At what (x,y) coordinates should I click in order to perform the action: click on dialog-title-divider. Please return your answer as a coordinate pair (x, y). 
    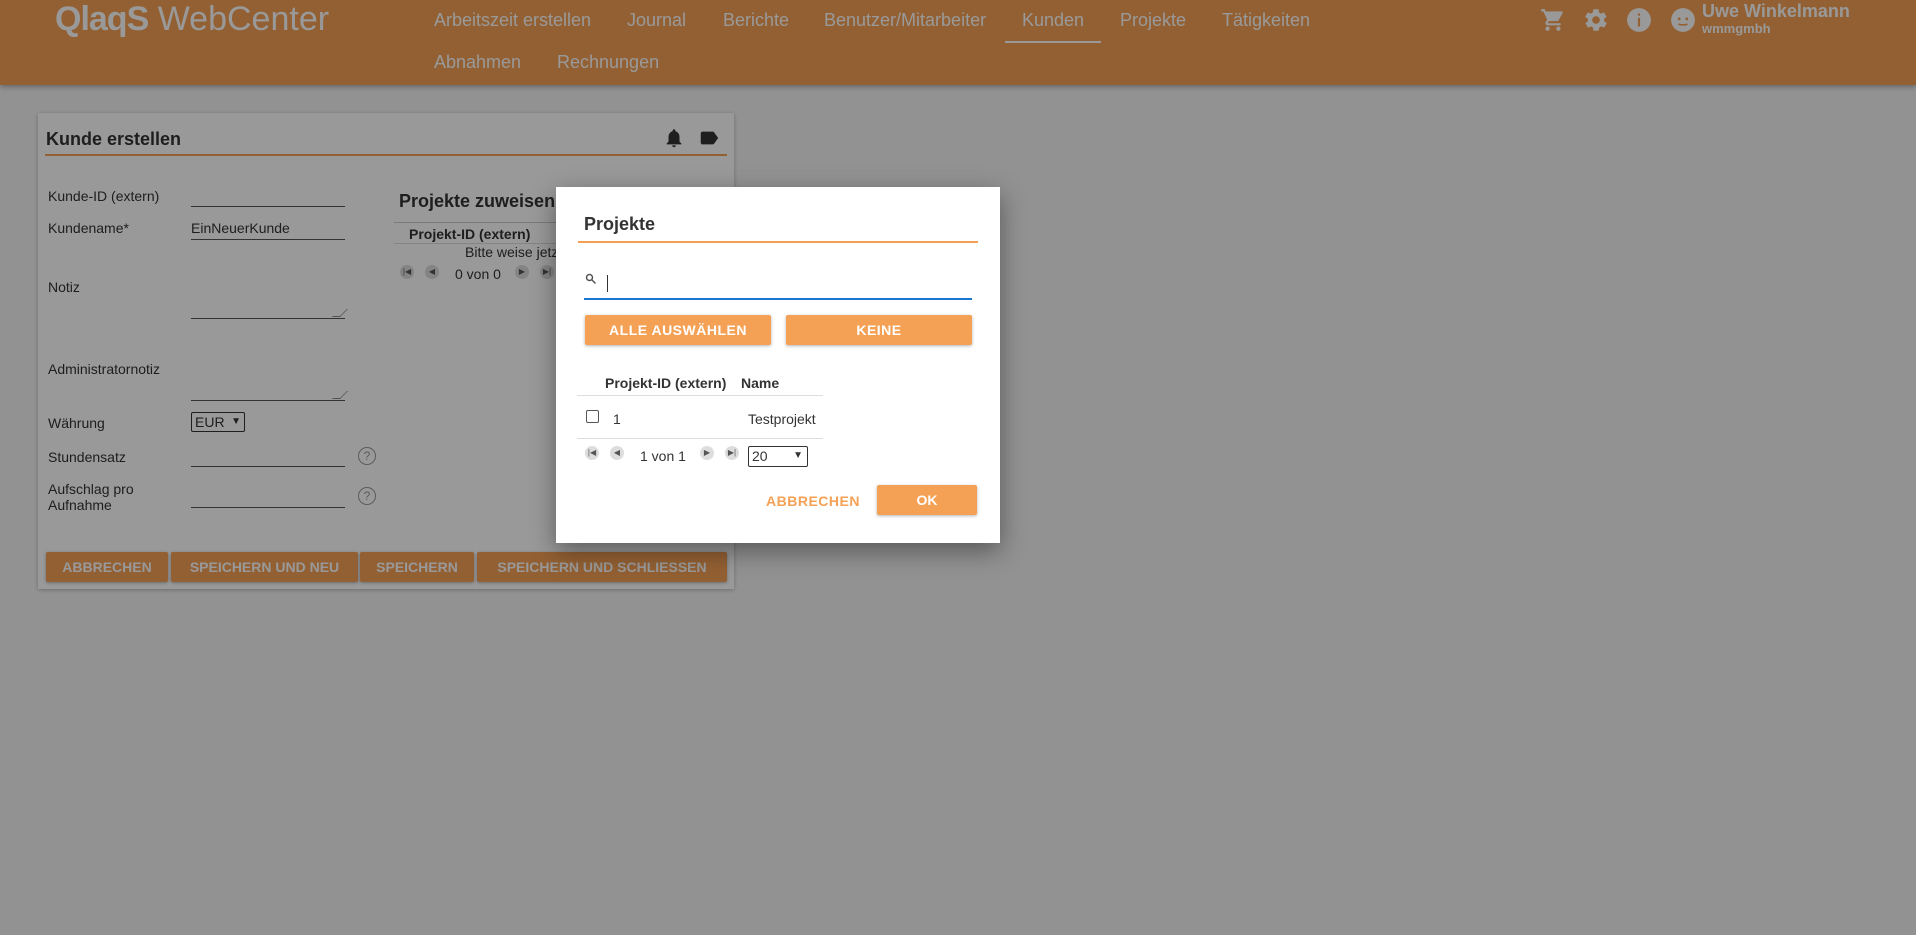
    Looking at the image, I should click on (778, 242).